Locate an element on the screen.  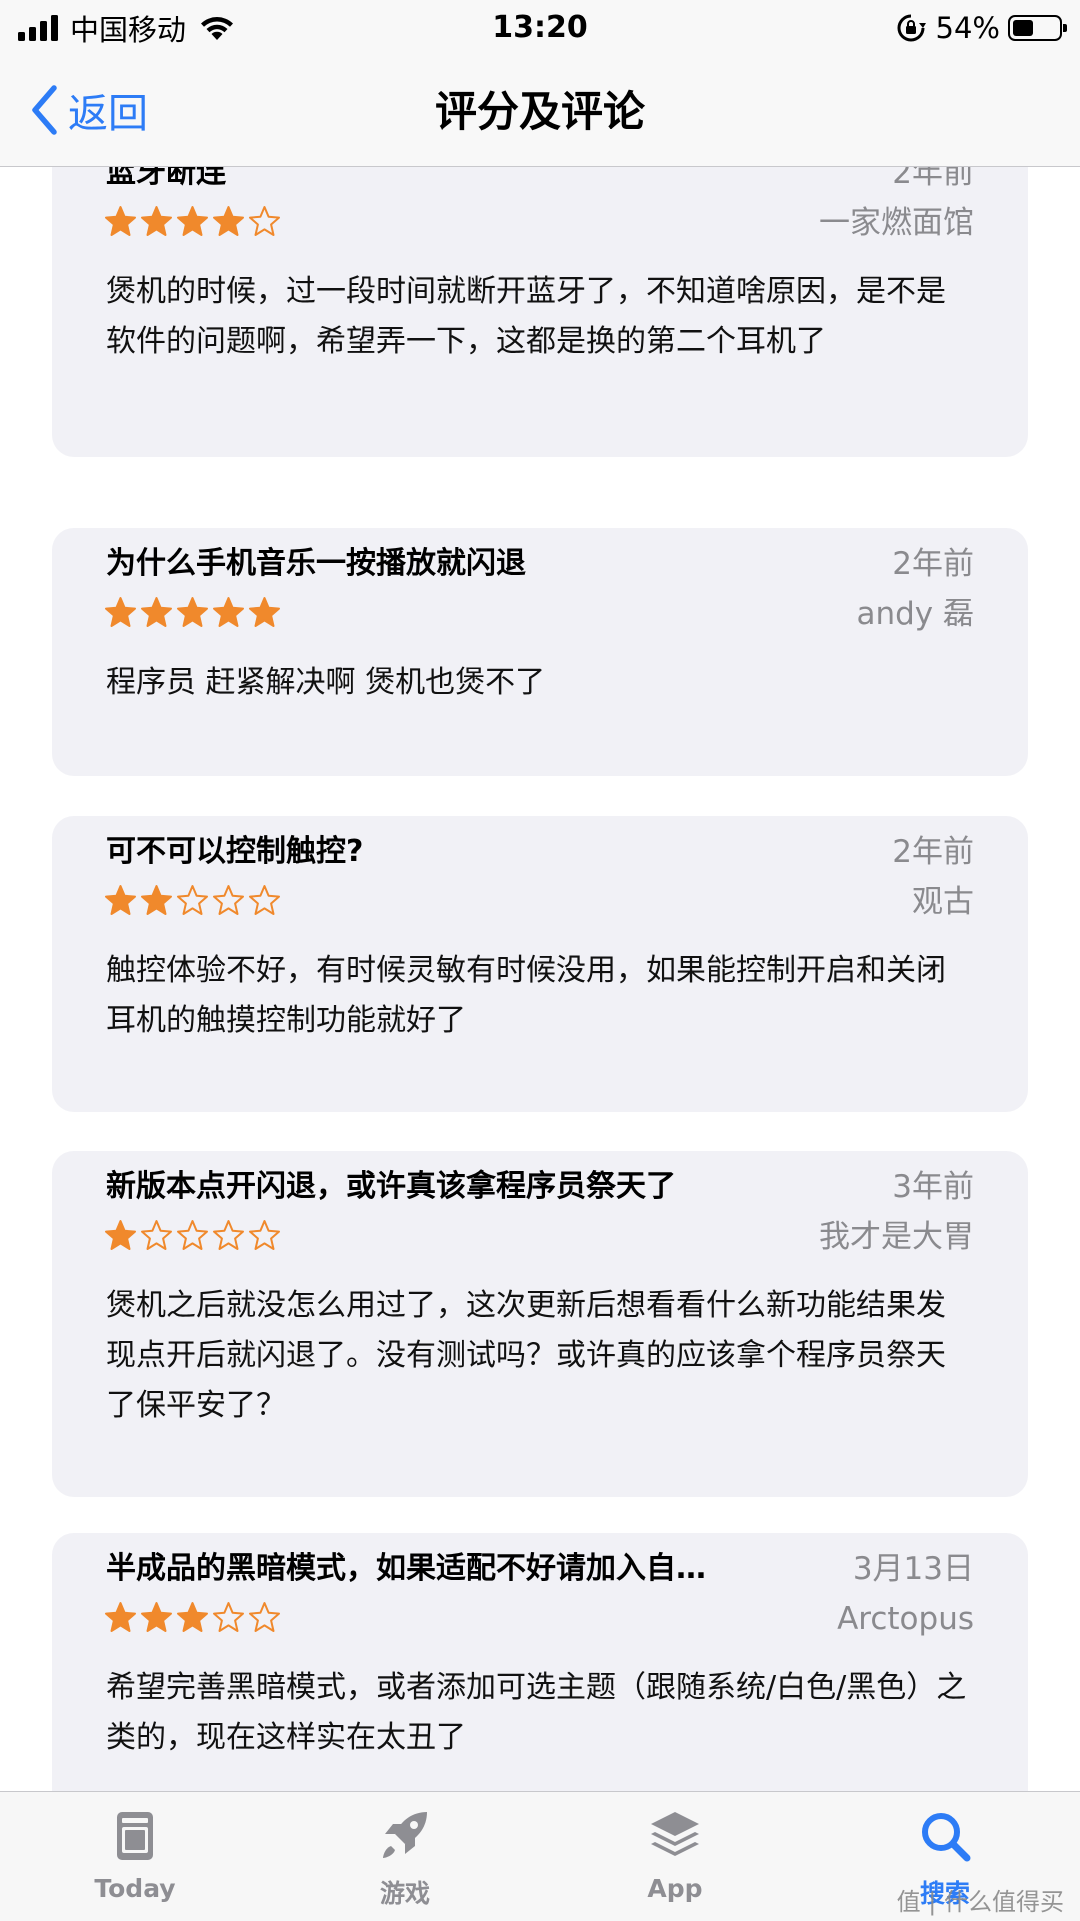
tab-games: 游戏 is located at coordinates (405, 1856).